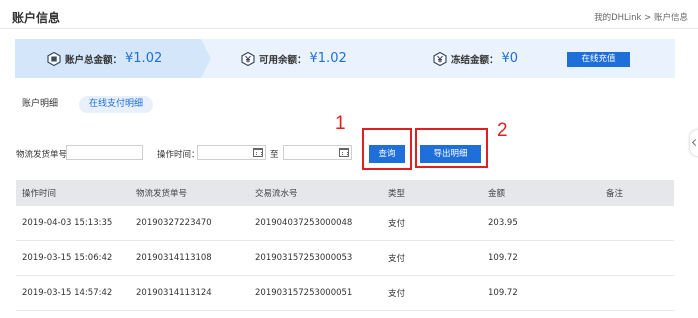  I want to click on transaction-number-cell: 201903157253000051, so click(304, 293).